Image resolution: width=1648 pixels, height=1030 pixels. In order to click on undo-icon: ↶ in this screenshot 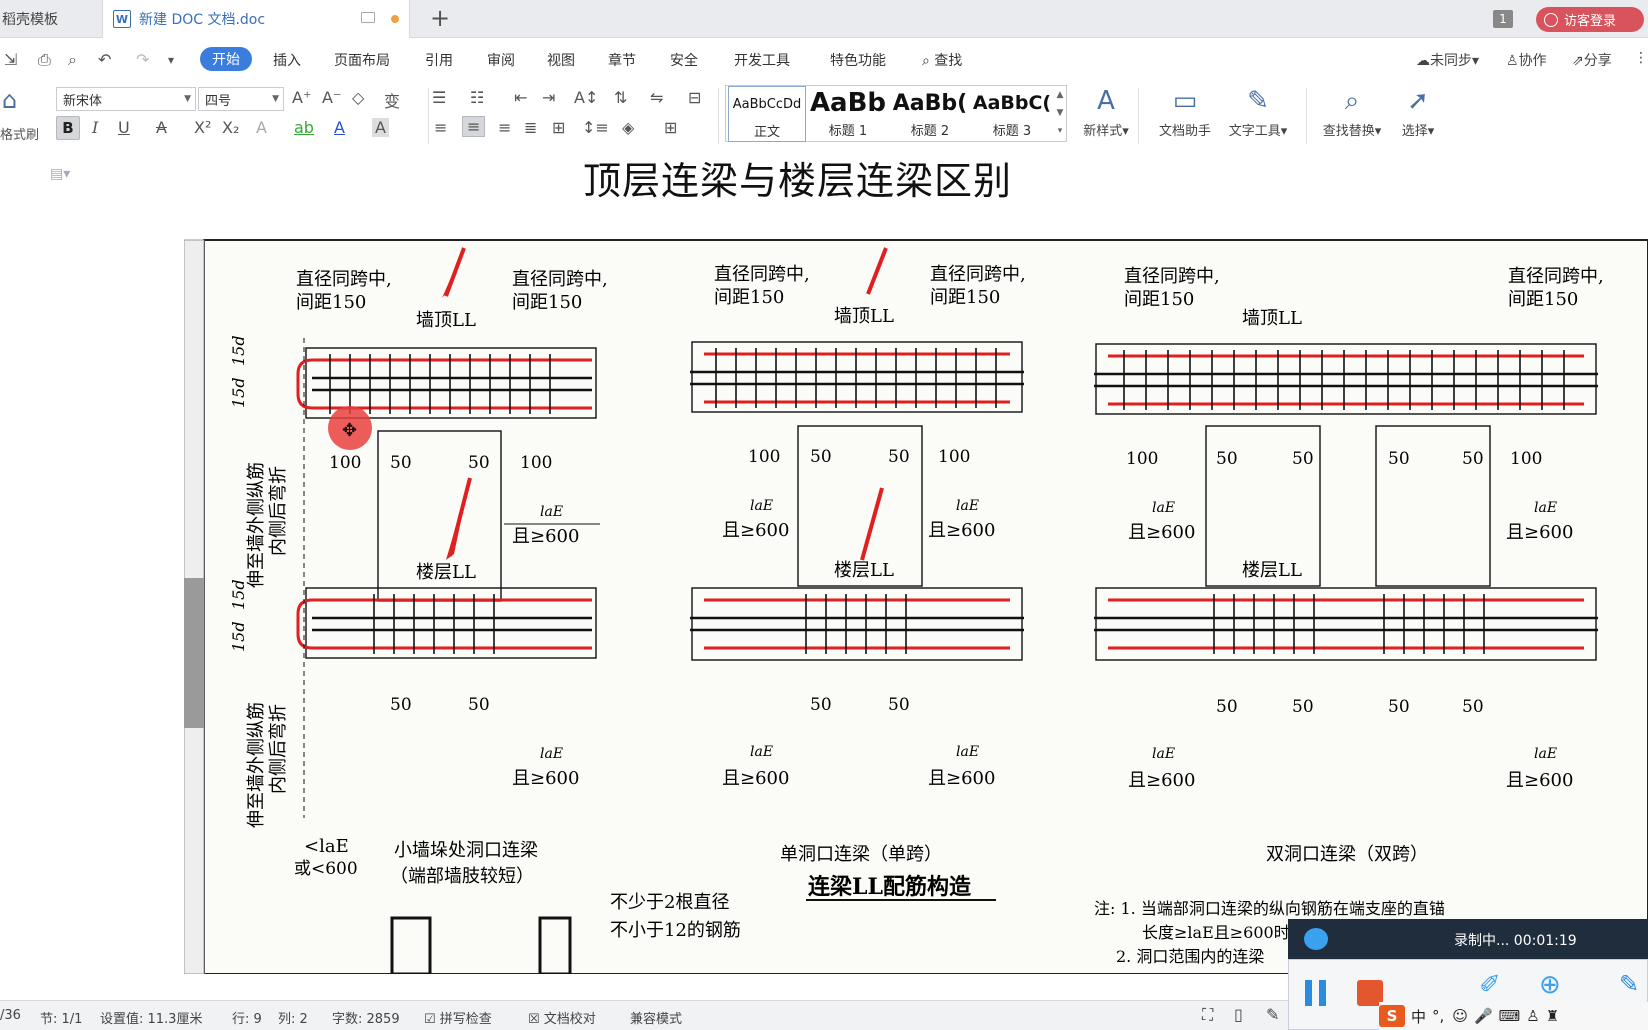, I will do `click(104, 59)`.